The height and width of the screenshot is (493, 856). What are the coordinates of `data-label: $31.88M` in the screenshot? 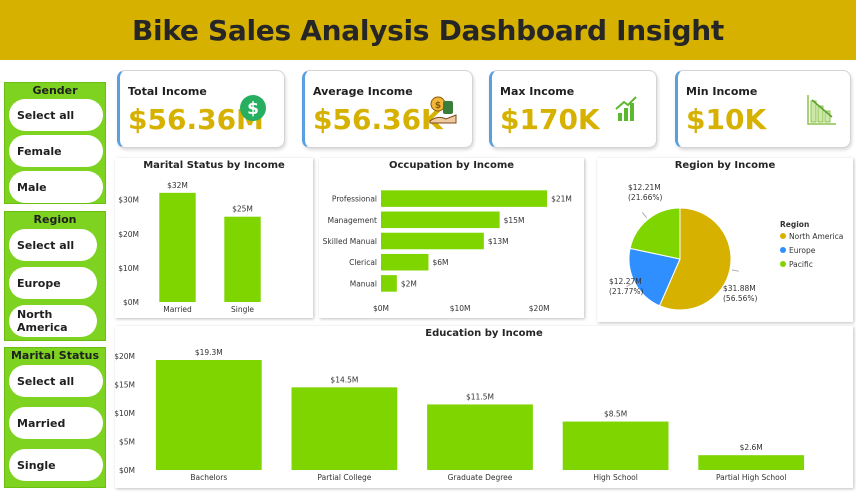 It's located at (739, 288).